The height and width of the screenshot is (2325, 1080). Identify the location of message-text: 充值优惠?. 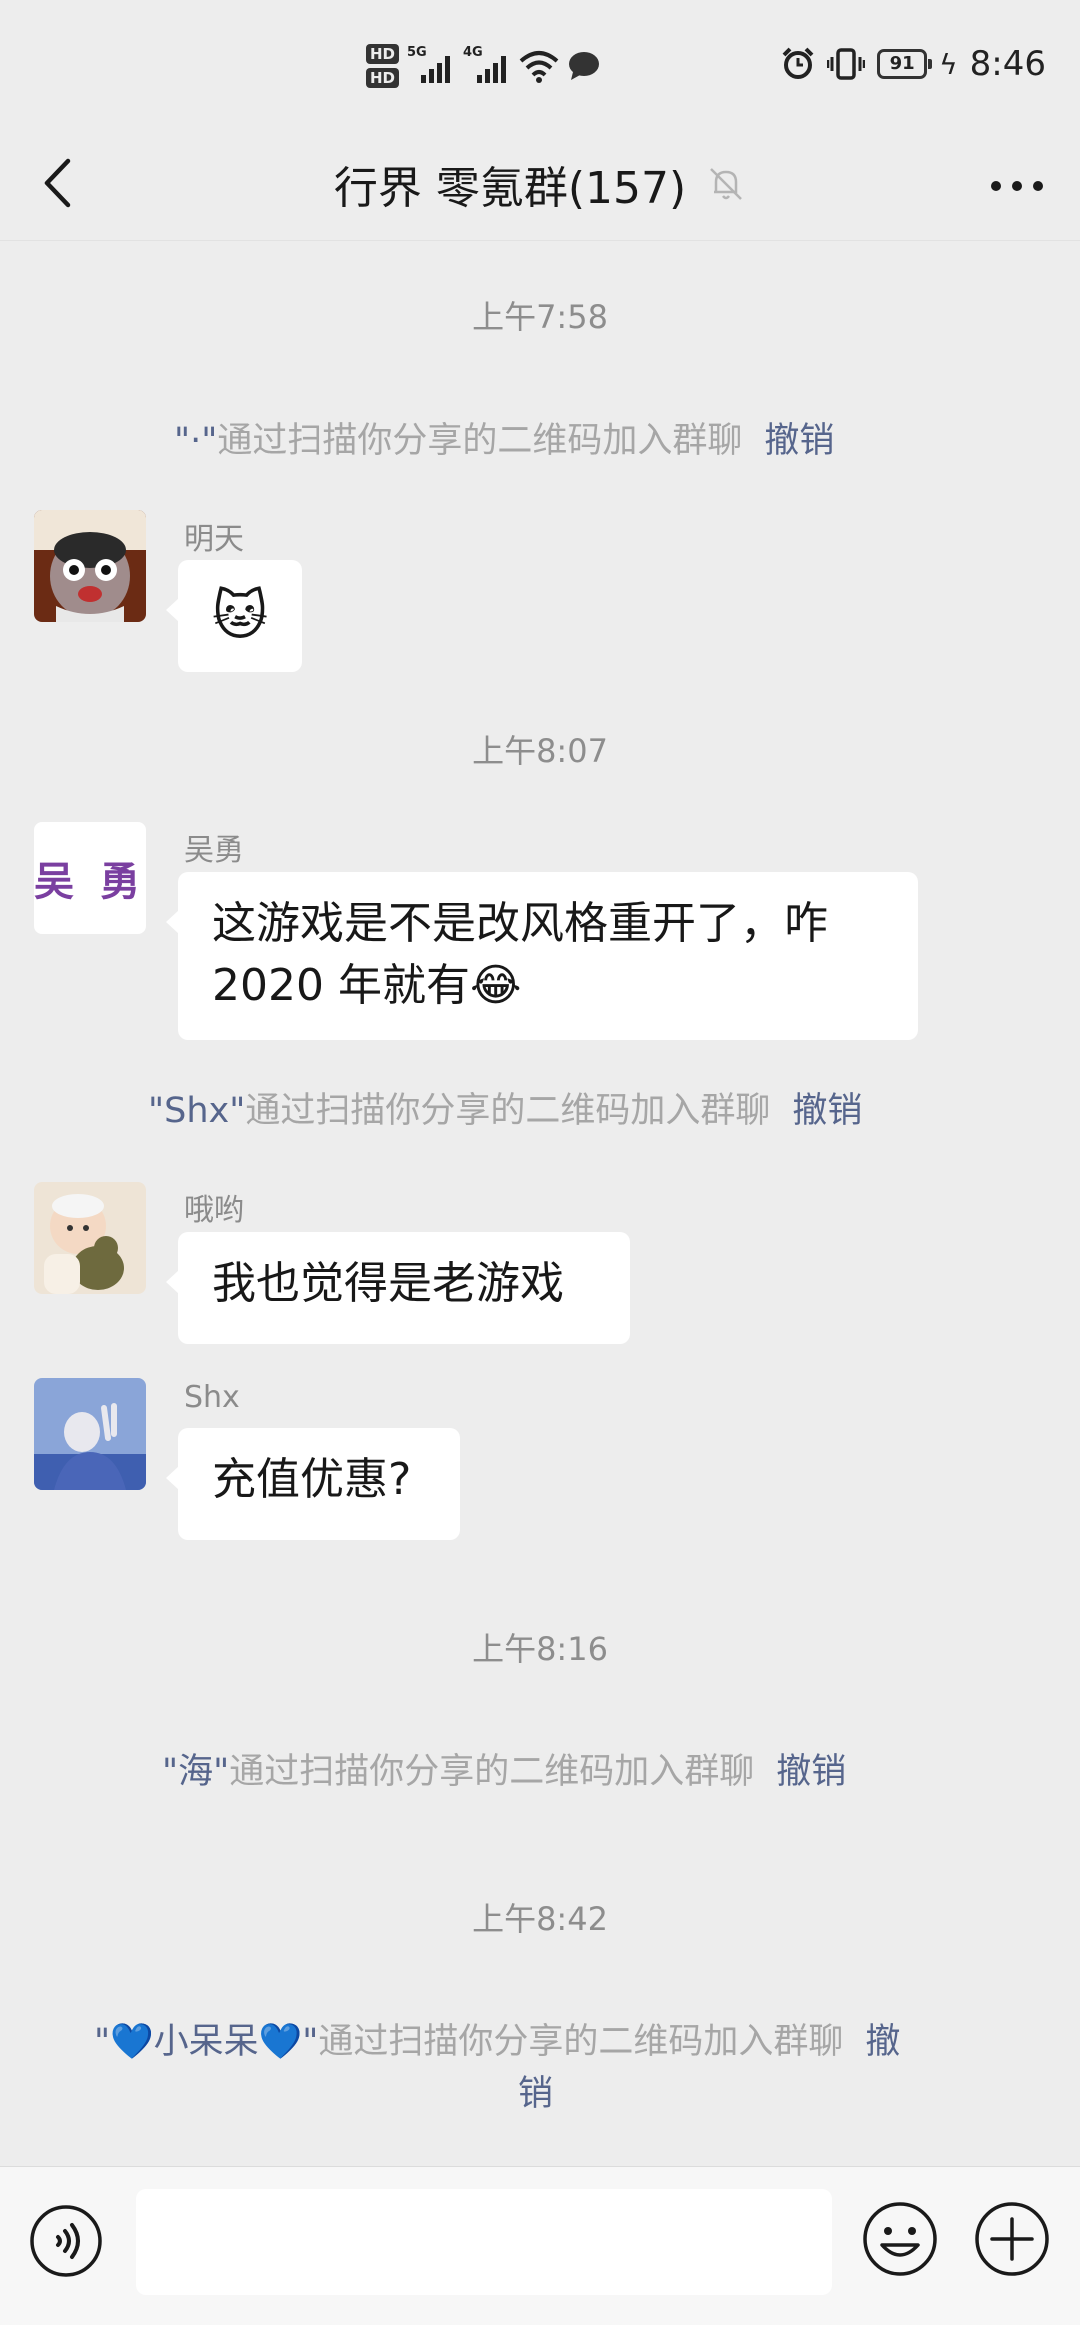
(312, 1479).